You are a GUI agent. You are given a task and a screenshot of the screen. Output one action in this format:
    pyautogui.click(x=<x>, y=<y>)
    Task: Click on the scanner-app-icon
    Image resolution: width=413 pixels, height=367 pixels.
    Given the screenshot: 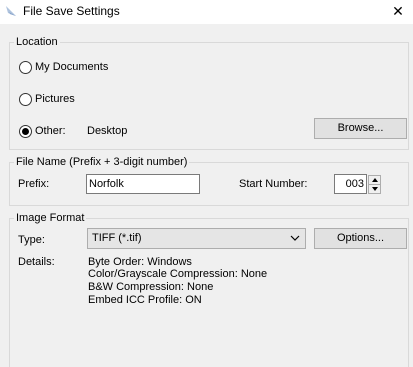 What is the action you would take?
    pyautogui.click(x=11, y=11)
    